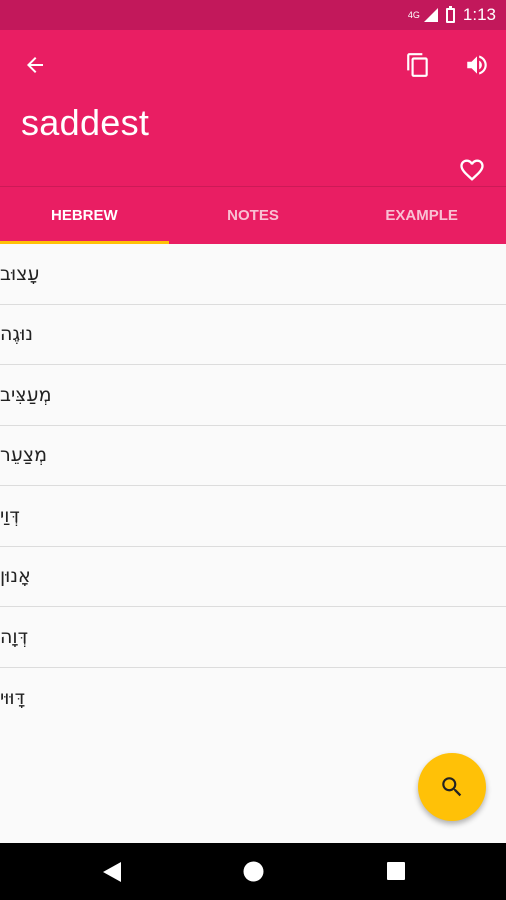  I want to click on list-item: דְּוָה, so click(253, 637).